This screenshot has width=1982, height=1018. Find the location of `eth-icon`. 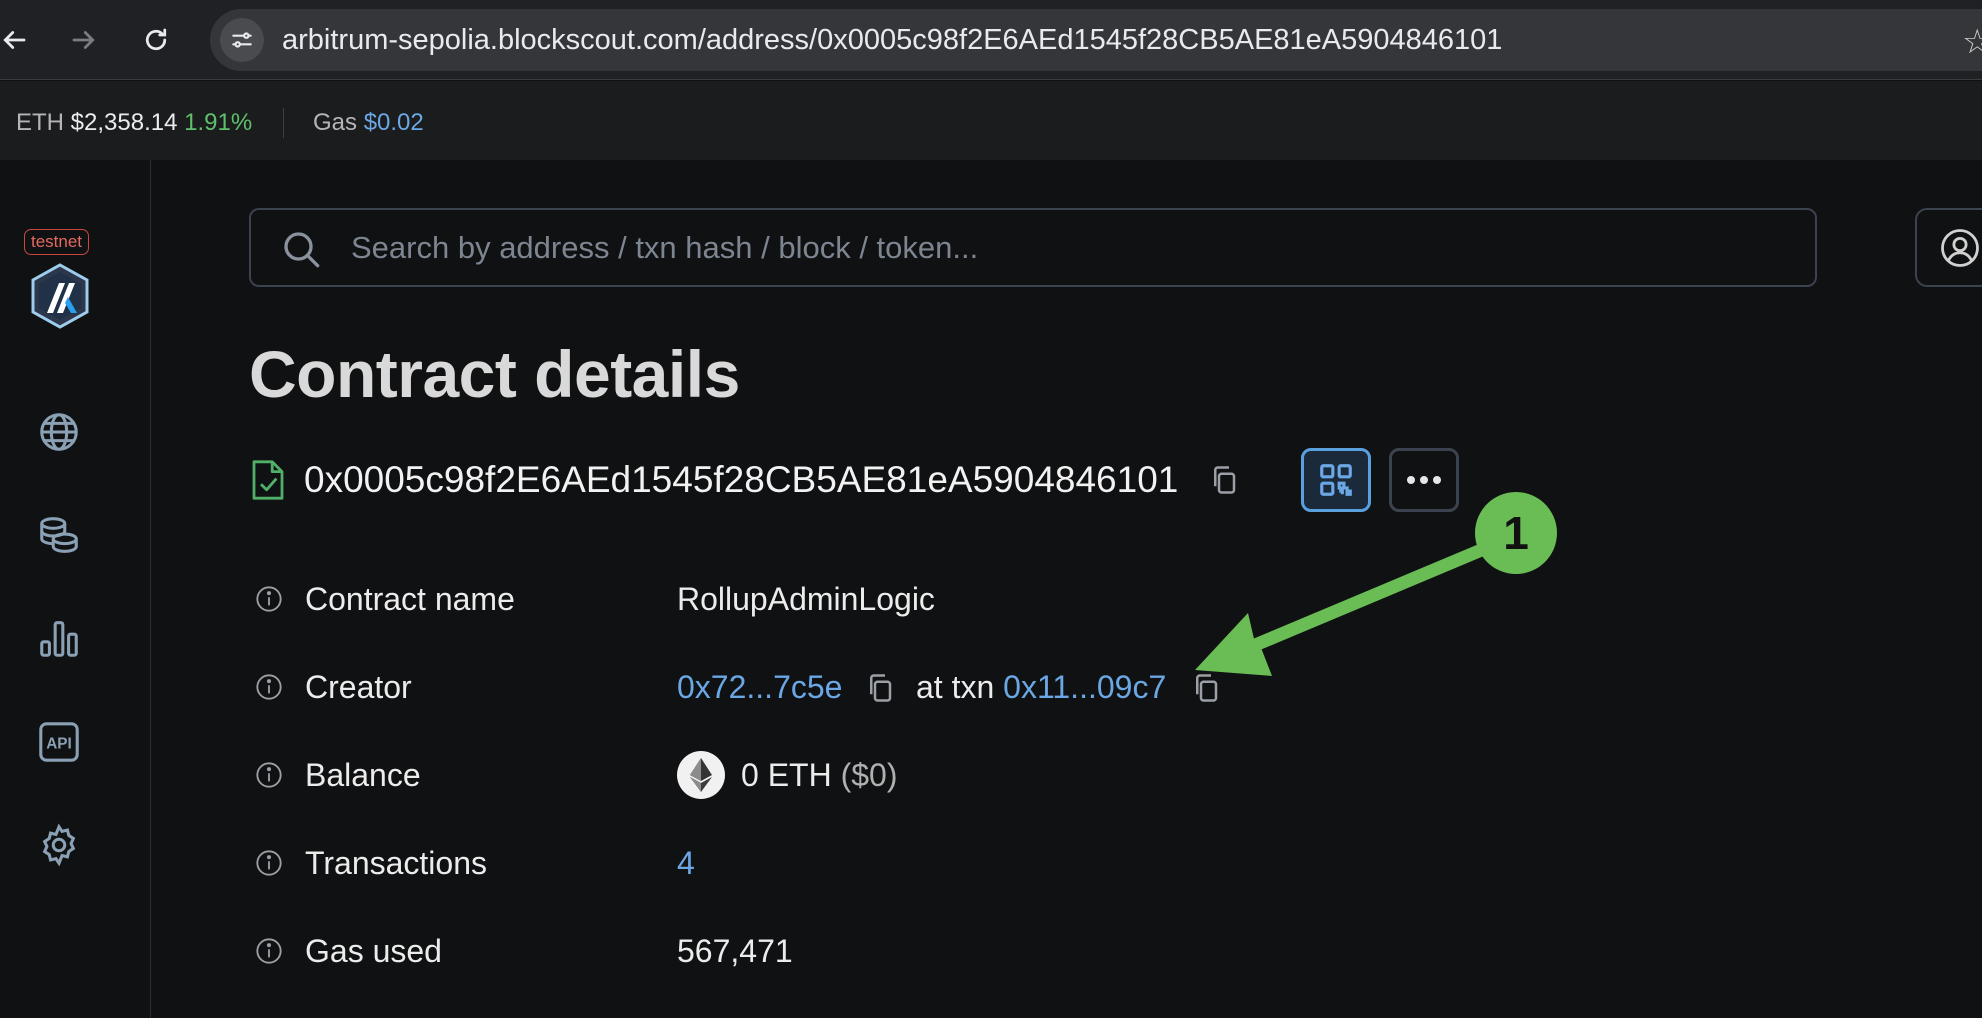

eth-icon is located at coordinates (701, 775).